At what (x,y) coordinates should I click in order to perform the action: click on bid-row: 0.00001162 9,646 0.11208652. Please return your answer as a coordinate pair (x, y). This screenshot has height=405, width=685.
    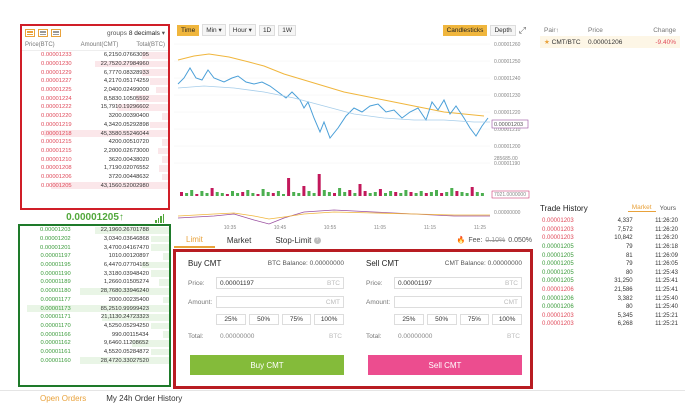
    Looking at the image, I should click on (94, 343).